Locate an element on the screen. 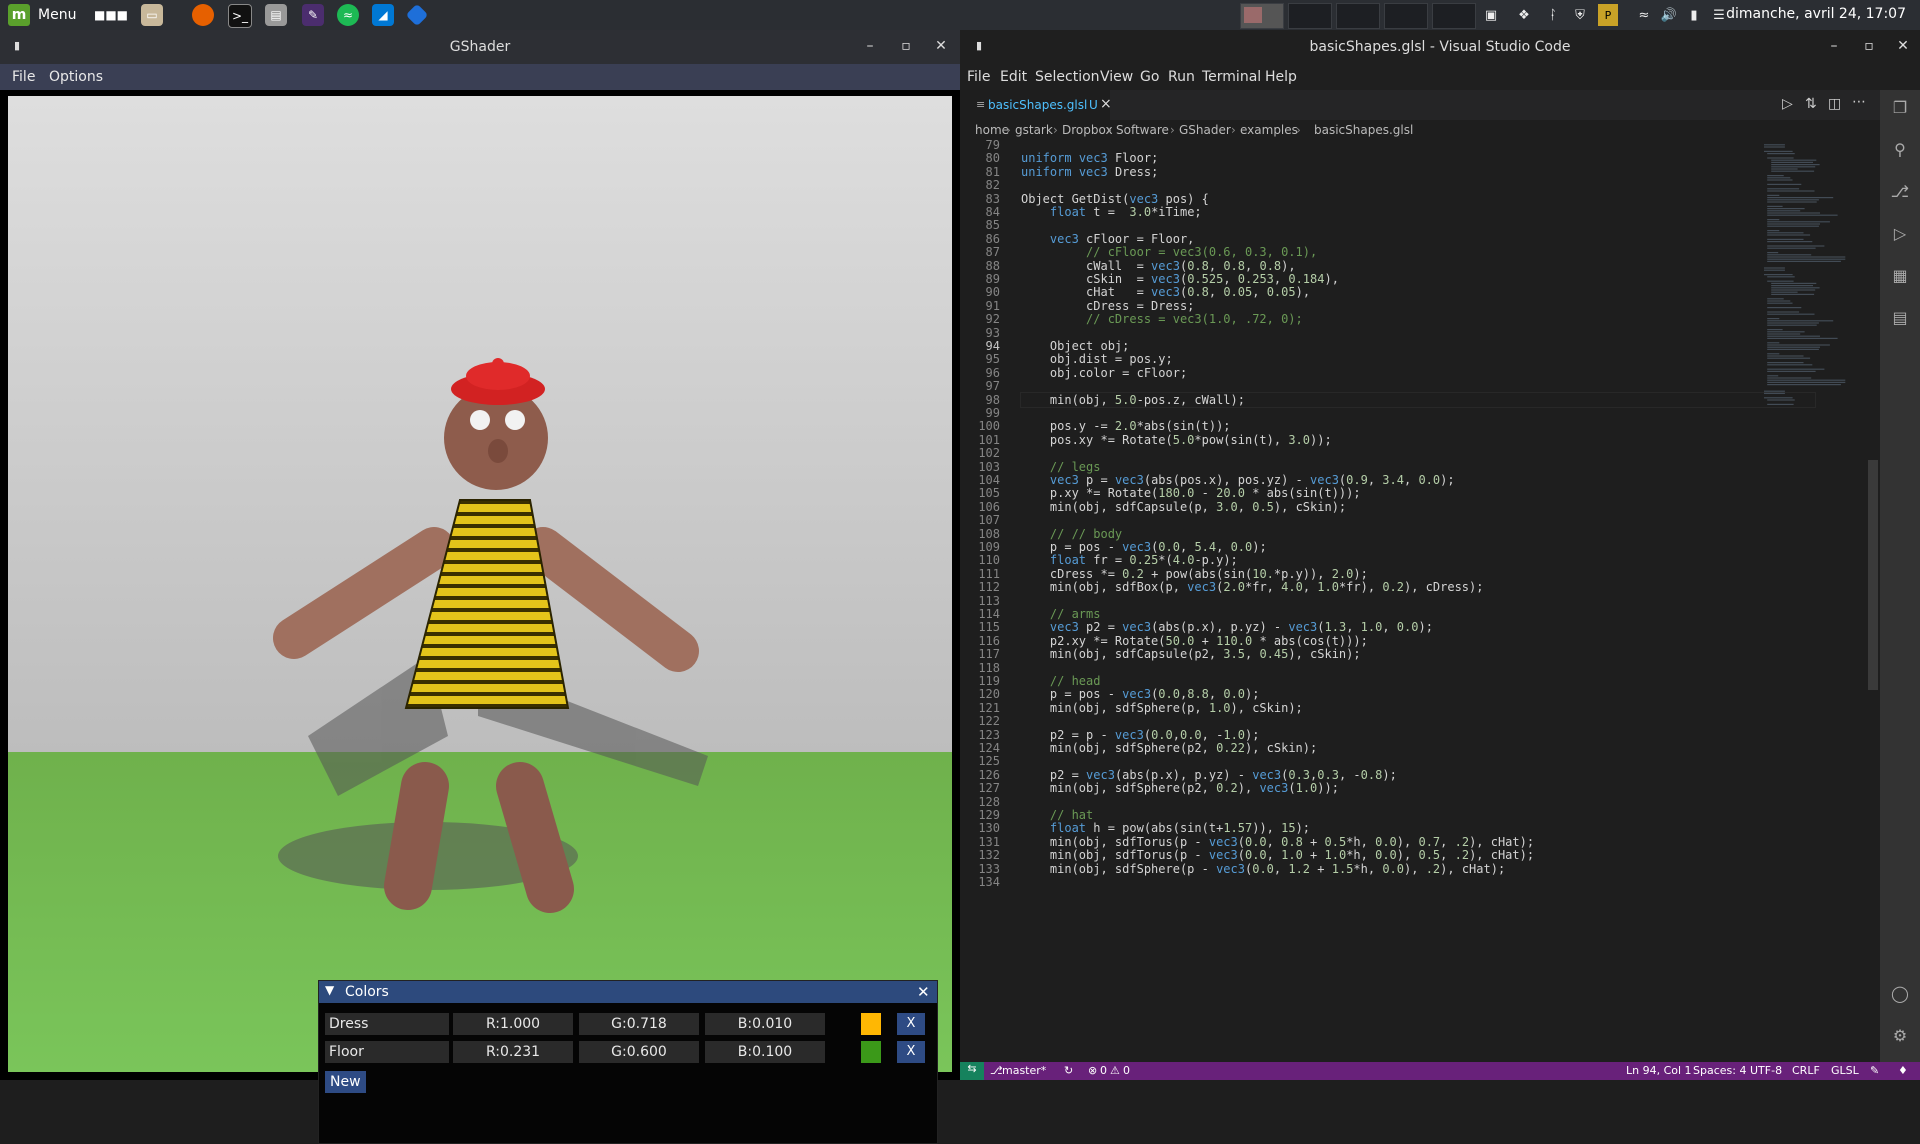 This screenshot has width=1920, height=1144. code-line: pos.xy *= Rotate(5.0*pow(sin(t), 3.0)); is located at coordinates (1176, 440).